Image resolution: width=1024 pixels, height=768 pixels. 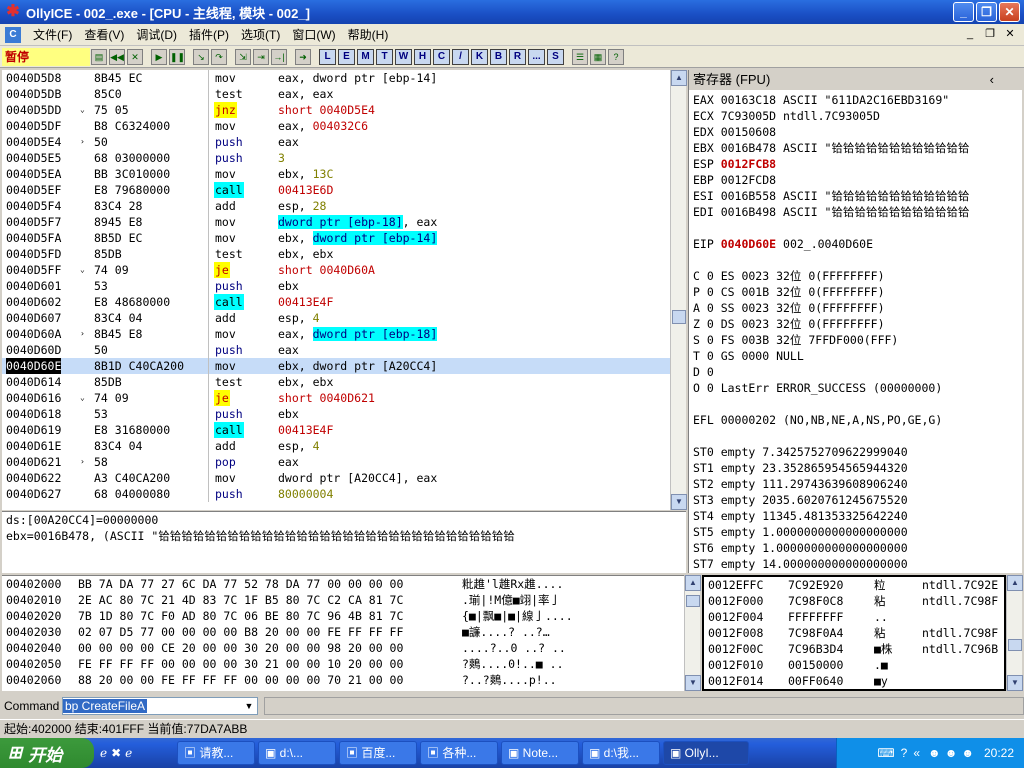 What do you see at coordinates (854, 665) in the screenshot?
I see `stack-row: 0012F010 00150000 .■` at bounding box center [854, 665].